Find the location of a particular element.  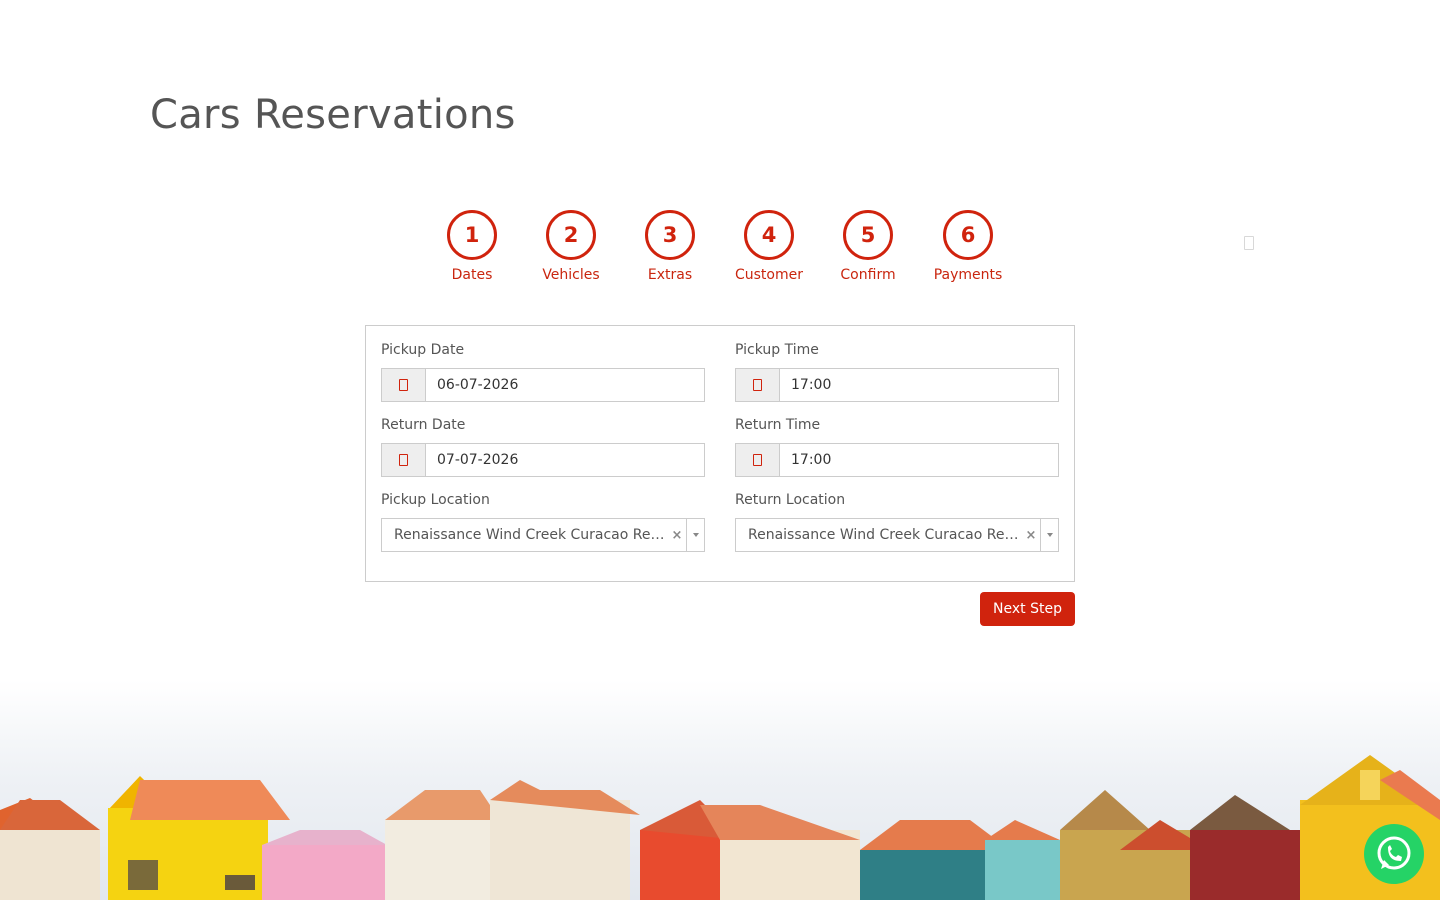

step-confirm: 5 Confirm is located at coordinates (868, 246).